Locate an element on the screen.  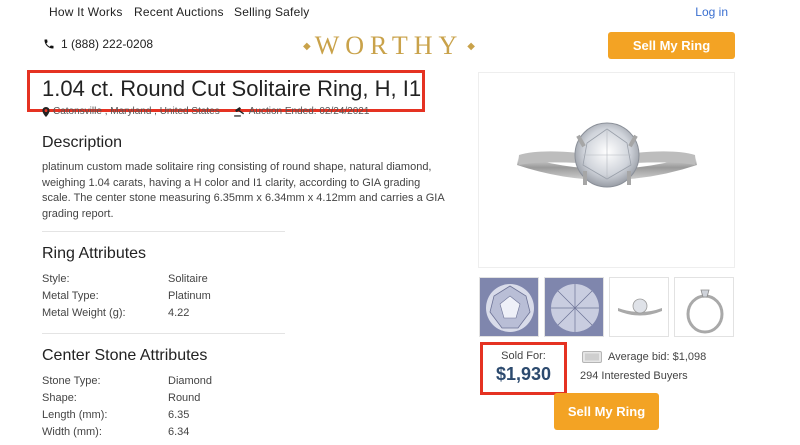
logo-text: WORTHY is located at coordinates (389, 45).